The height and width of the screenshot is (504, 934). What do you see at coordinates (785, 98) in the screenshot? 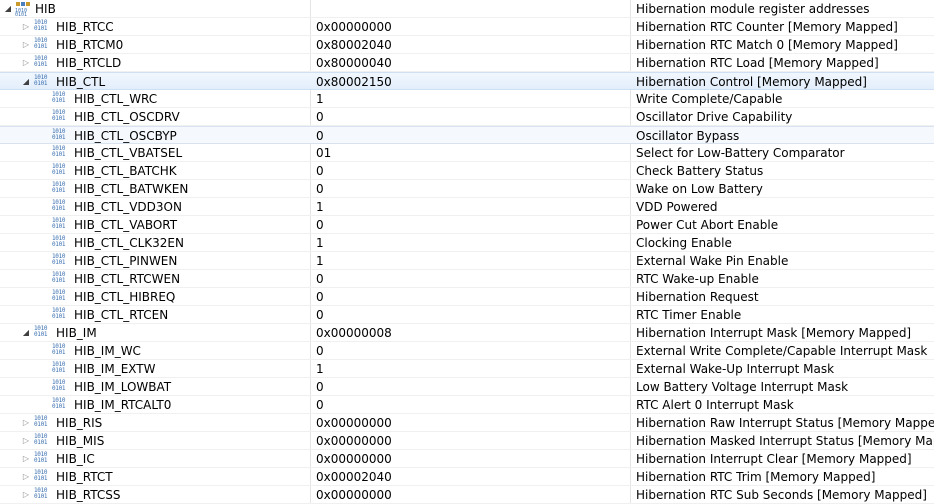
I see `description-cell: Write Complete/Capable` at bounding box center [785, 98].